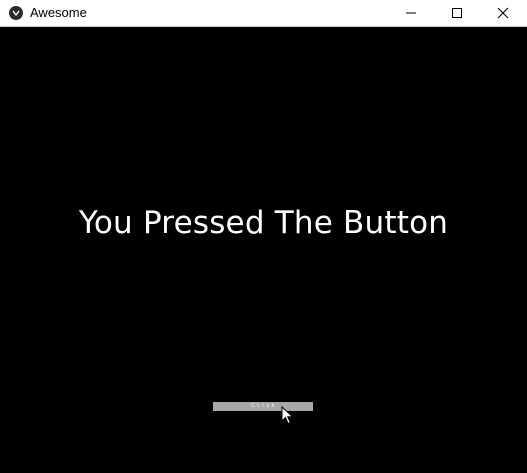  I want to click on kivy-app-icon, so click(16, 13).